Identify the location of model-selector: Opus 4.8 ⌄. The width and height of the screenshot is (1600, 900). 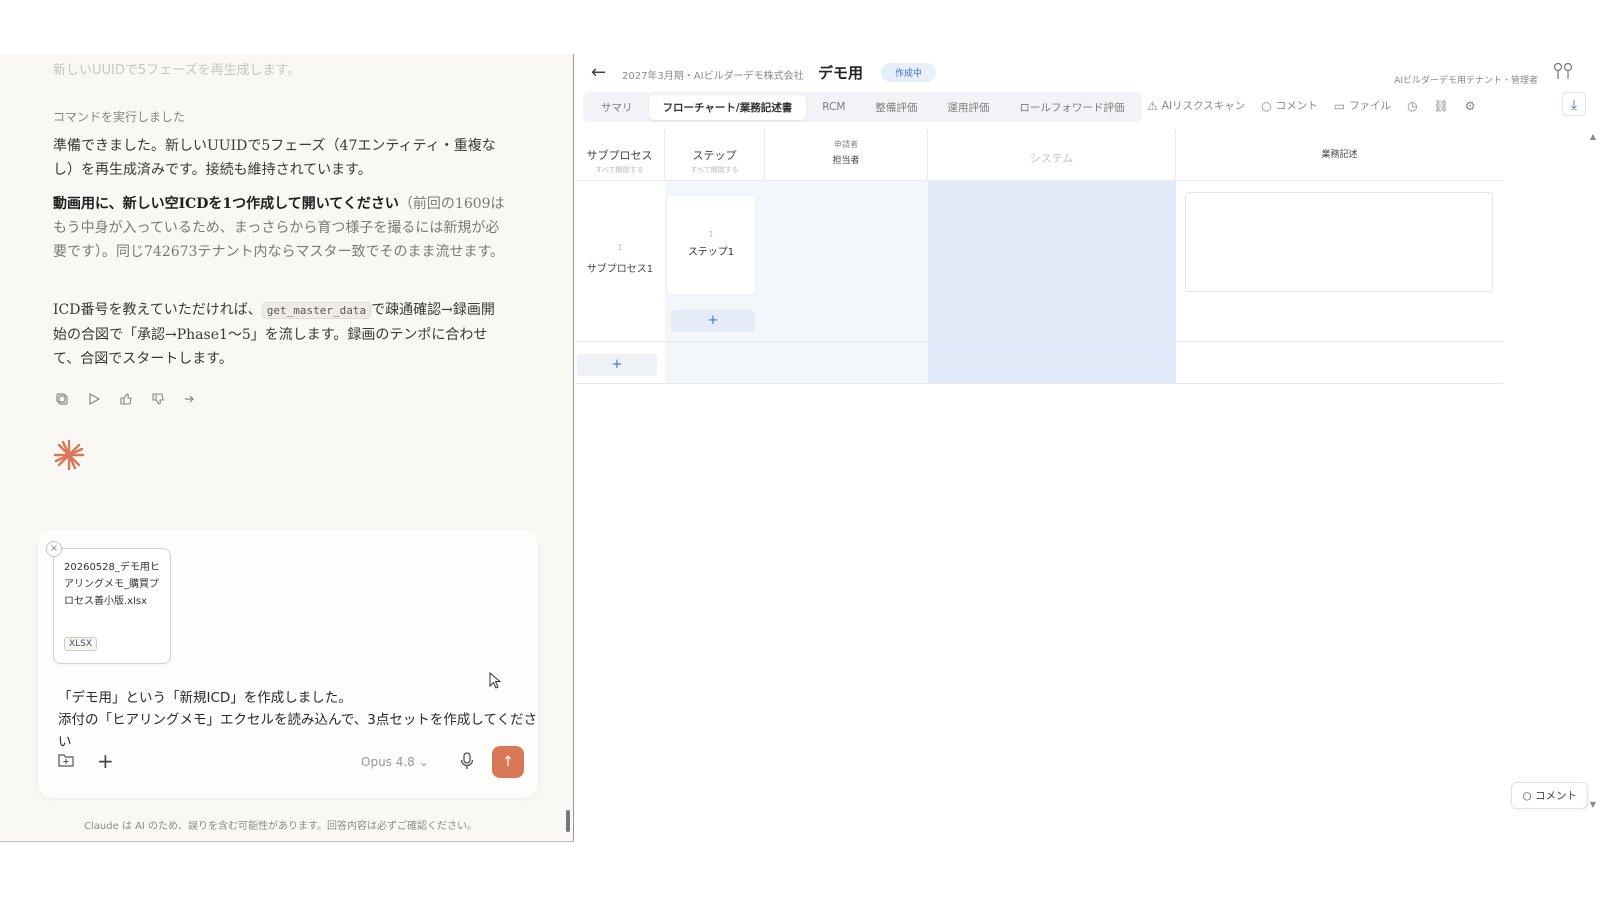
(395, 762).